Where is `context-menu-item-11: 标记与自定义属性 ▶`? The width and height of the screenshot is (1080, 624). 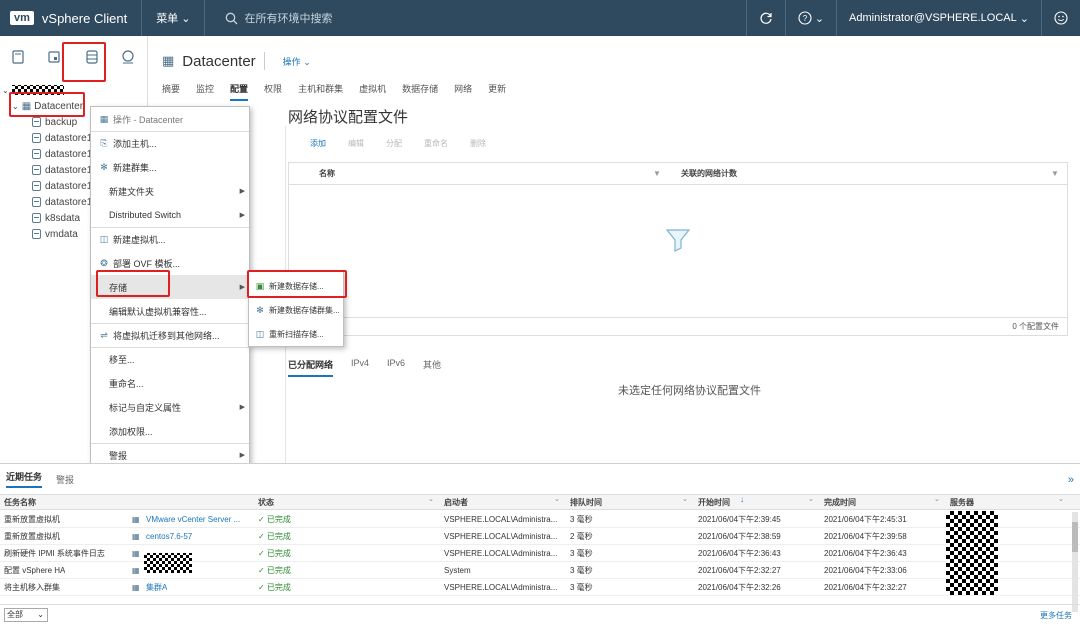 context-menu-item-11: 标记与自定义属性 ▶ is located at coordinates (170, 407).